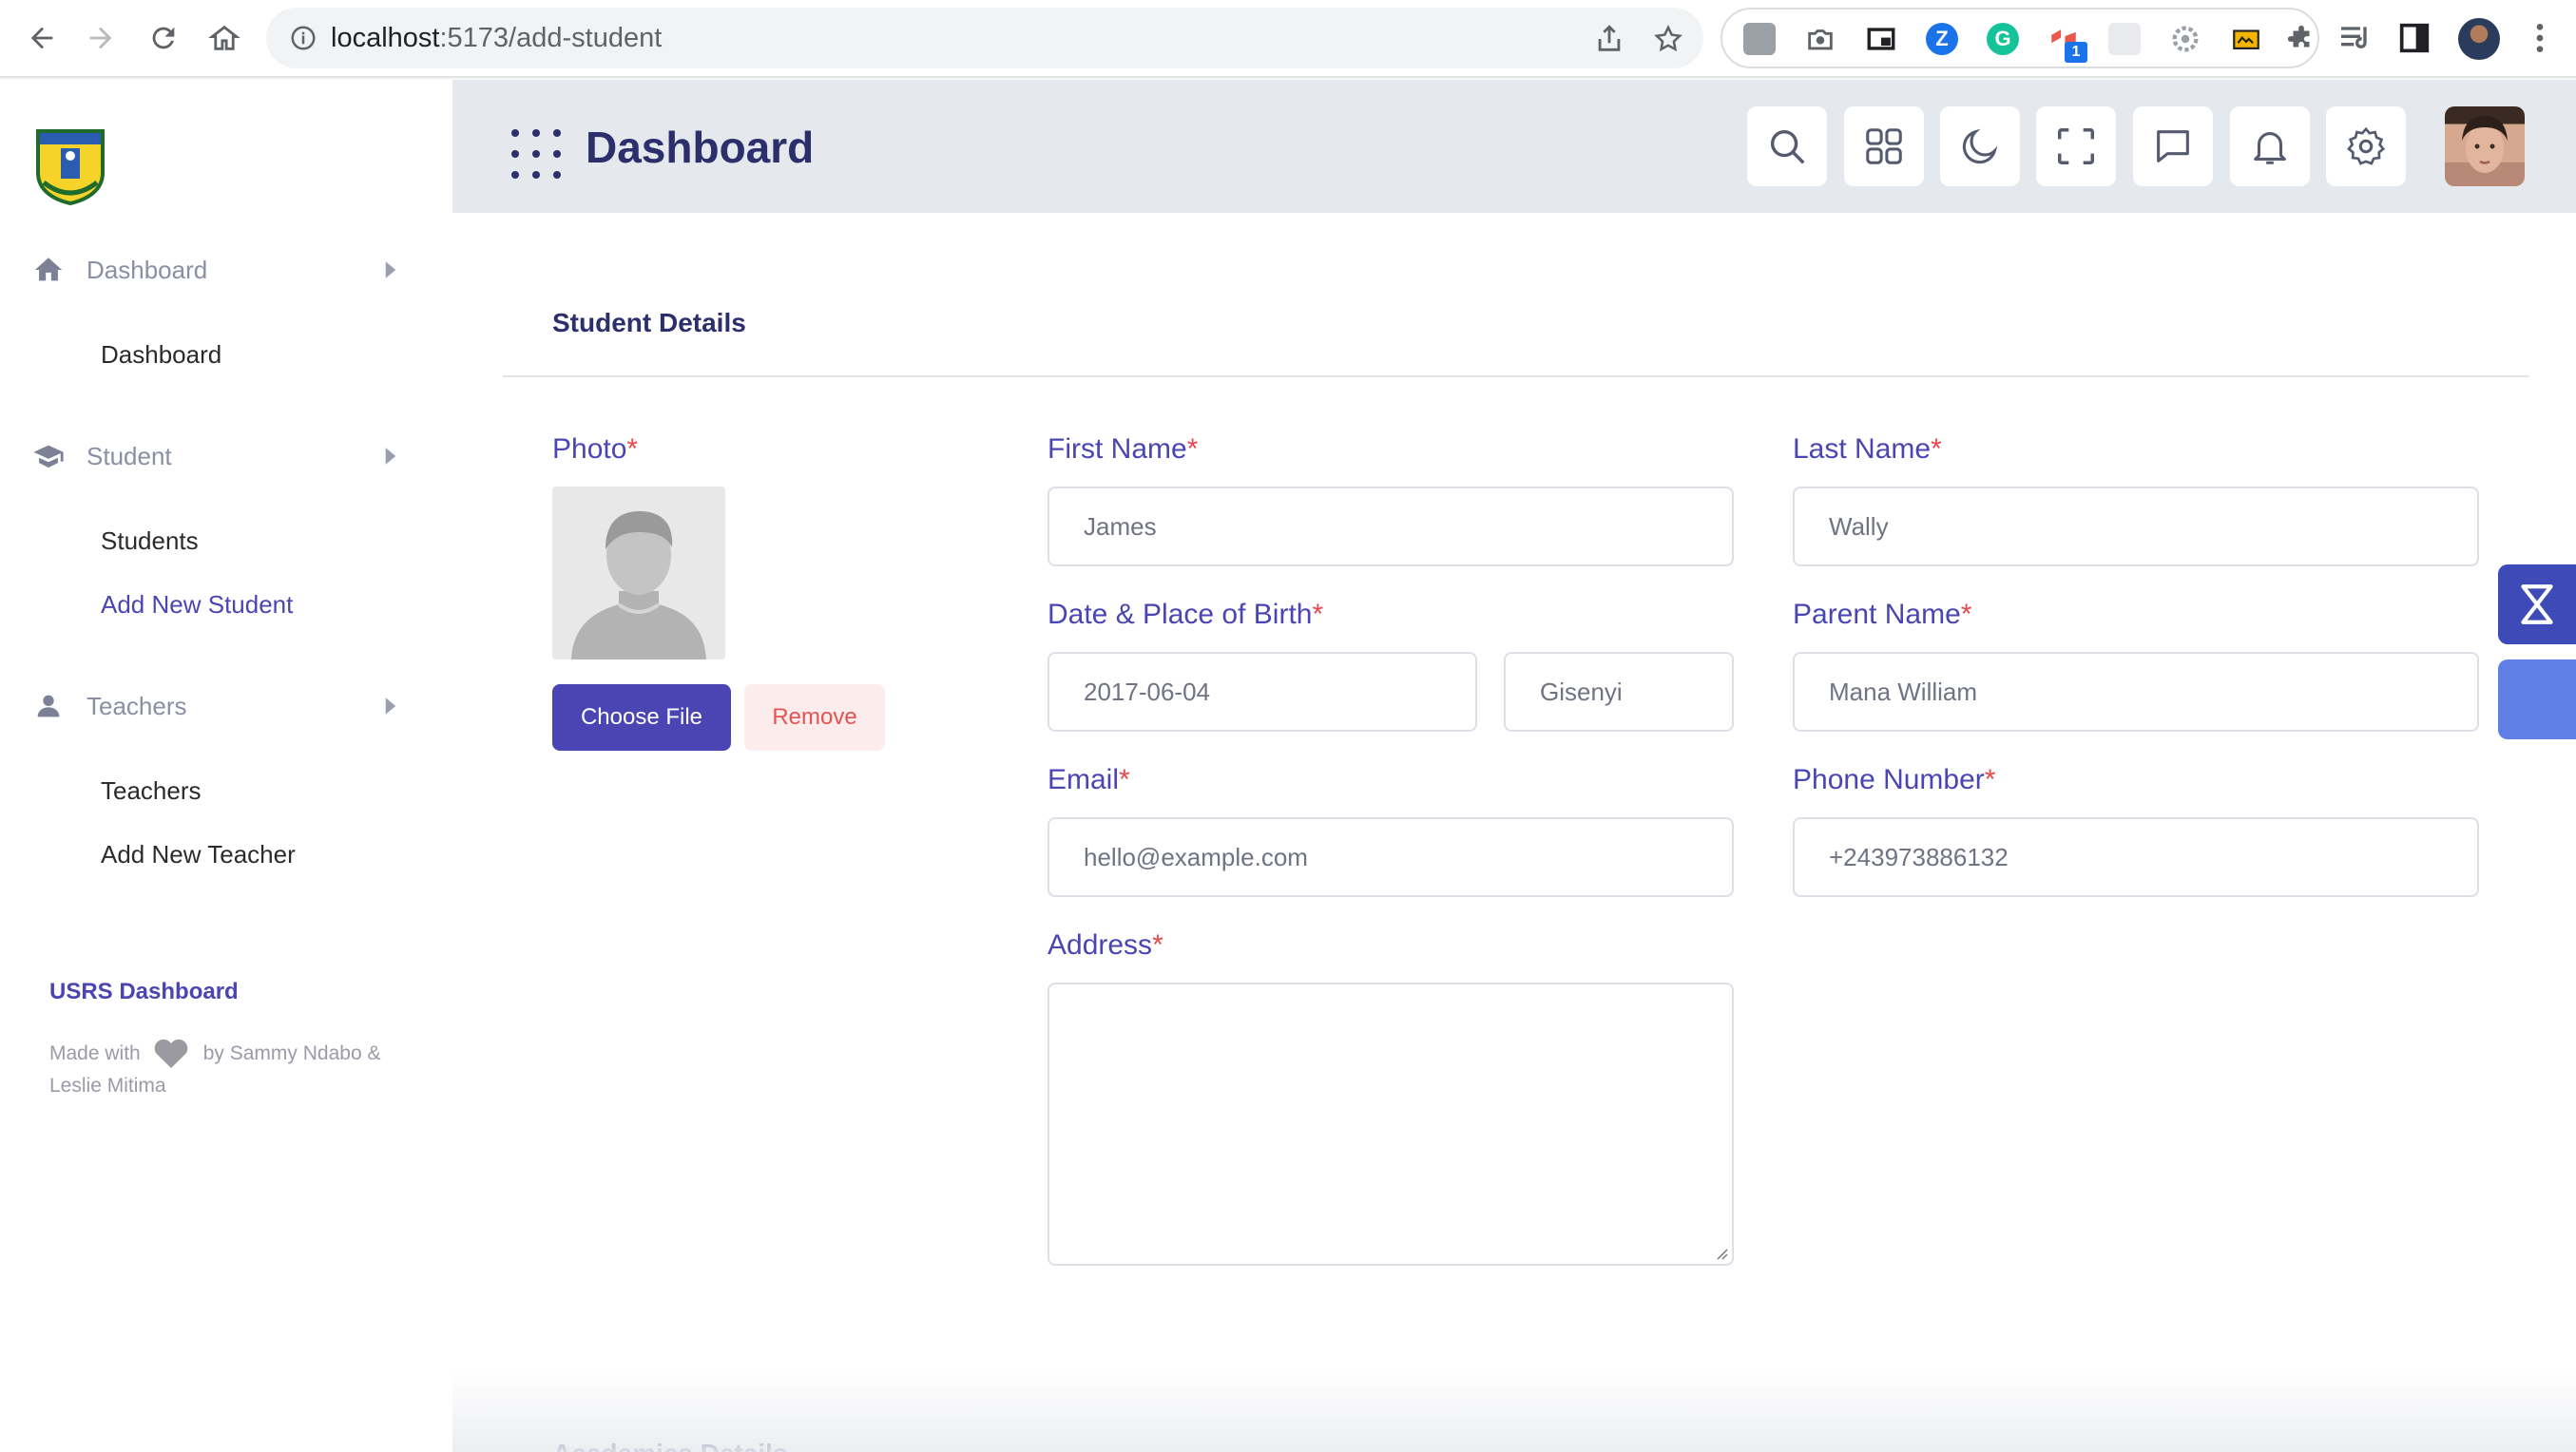  Describe the element at coordinates (2537, 604) in the screenshot. I see `floating-widget-button` at that location.